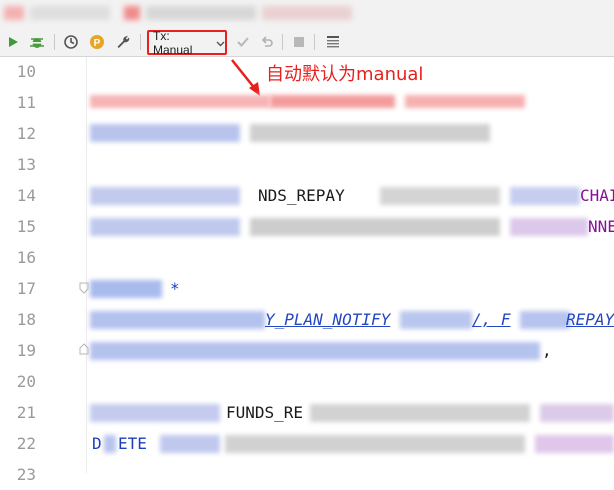 The image size is (614, 490). Describe the element at coordinates (26, 195) in the screenshot. I see `line-number: 14` at that location.